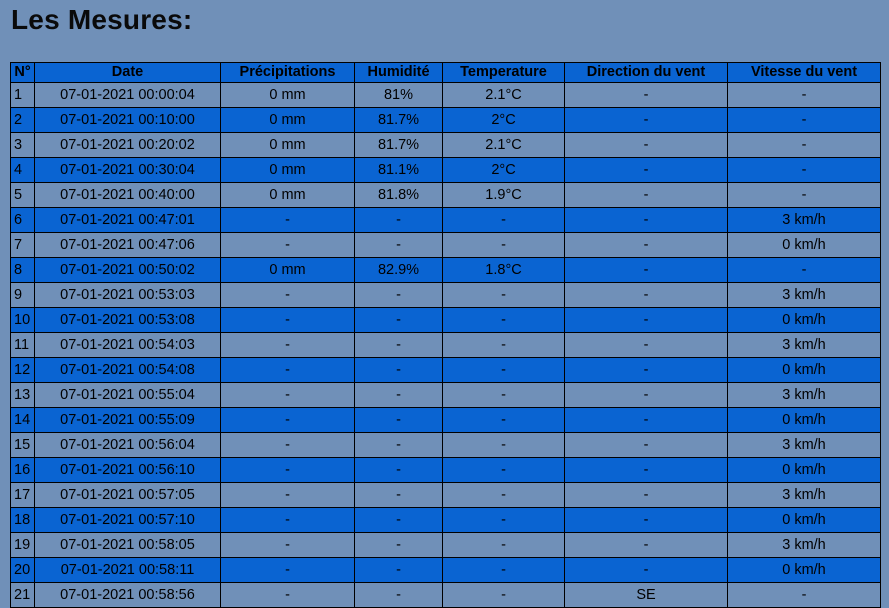 This screenshot has width=889, height=608. I want to click on table-row: 17 07-01-2021 00:57:05- - - -3 km/h, so click(445, 495).